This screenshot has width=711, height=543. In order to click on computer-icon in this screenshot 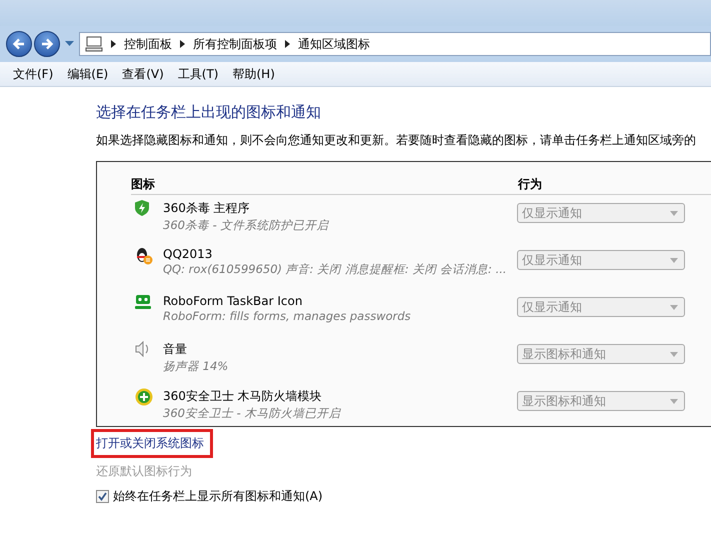, I will do `click(94, 44)`.